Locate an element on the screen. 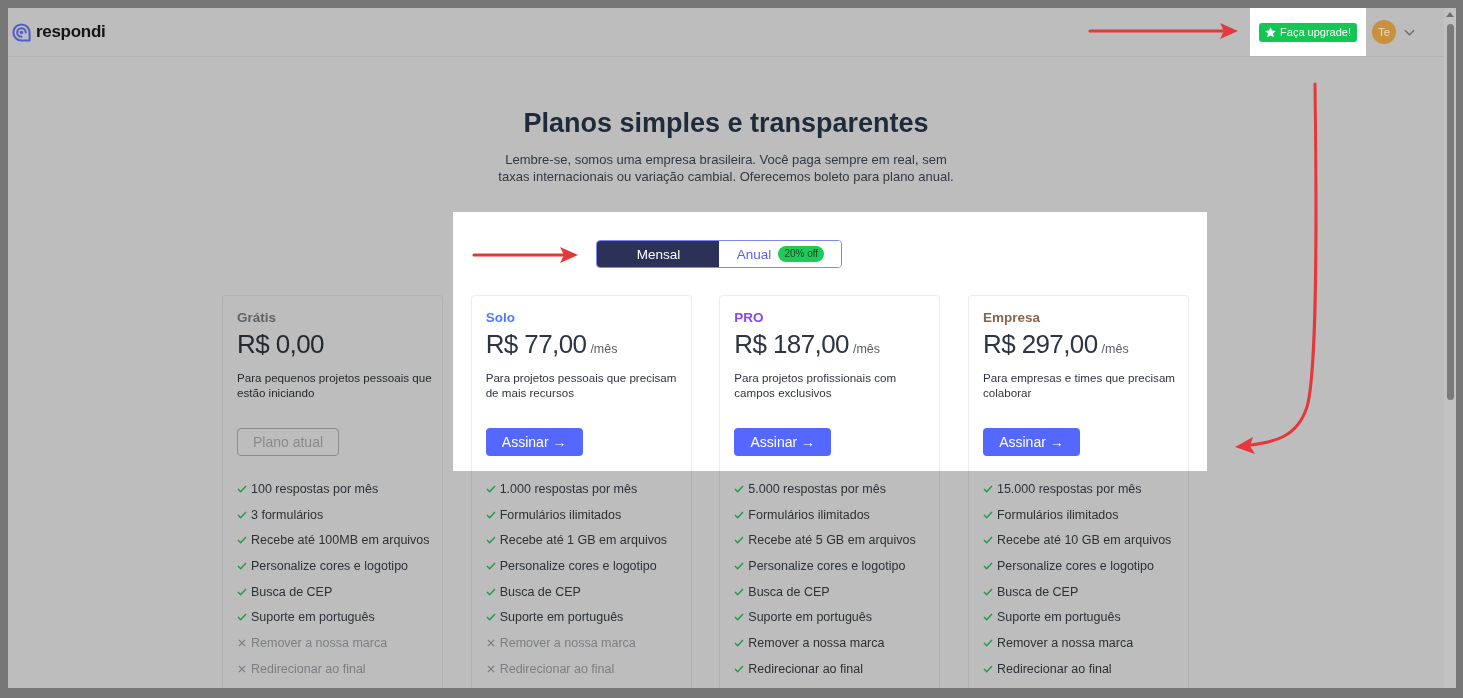 The width and height of the screenshot is (1463, 698). feature-text: 5.000 respostas por mês is located at coordinates (817, 488).